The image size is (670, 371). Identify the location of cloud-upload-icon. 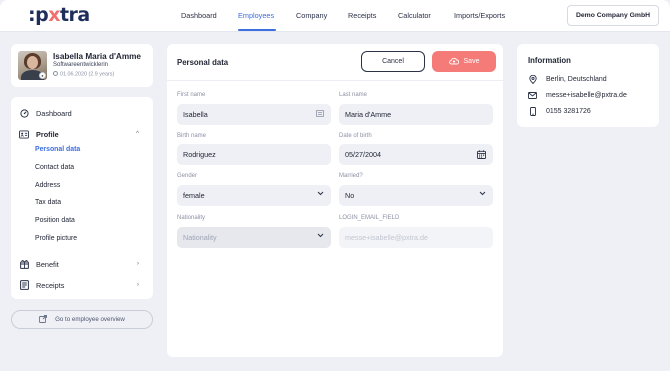
(453, 62).